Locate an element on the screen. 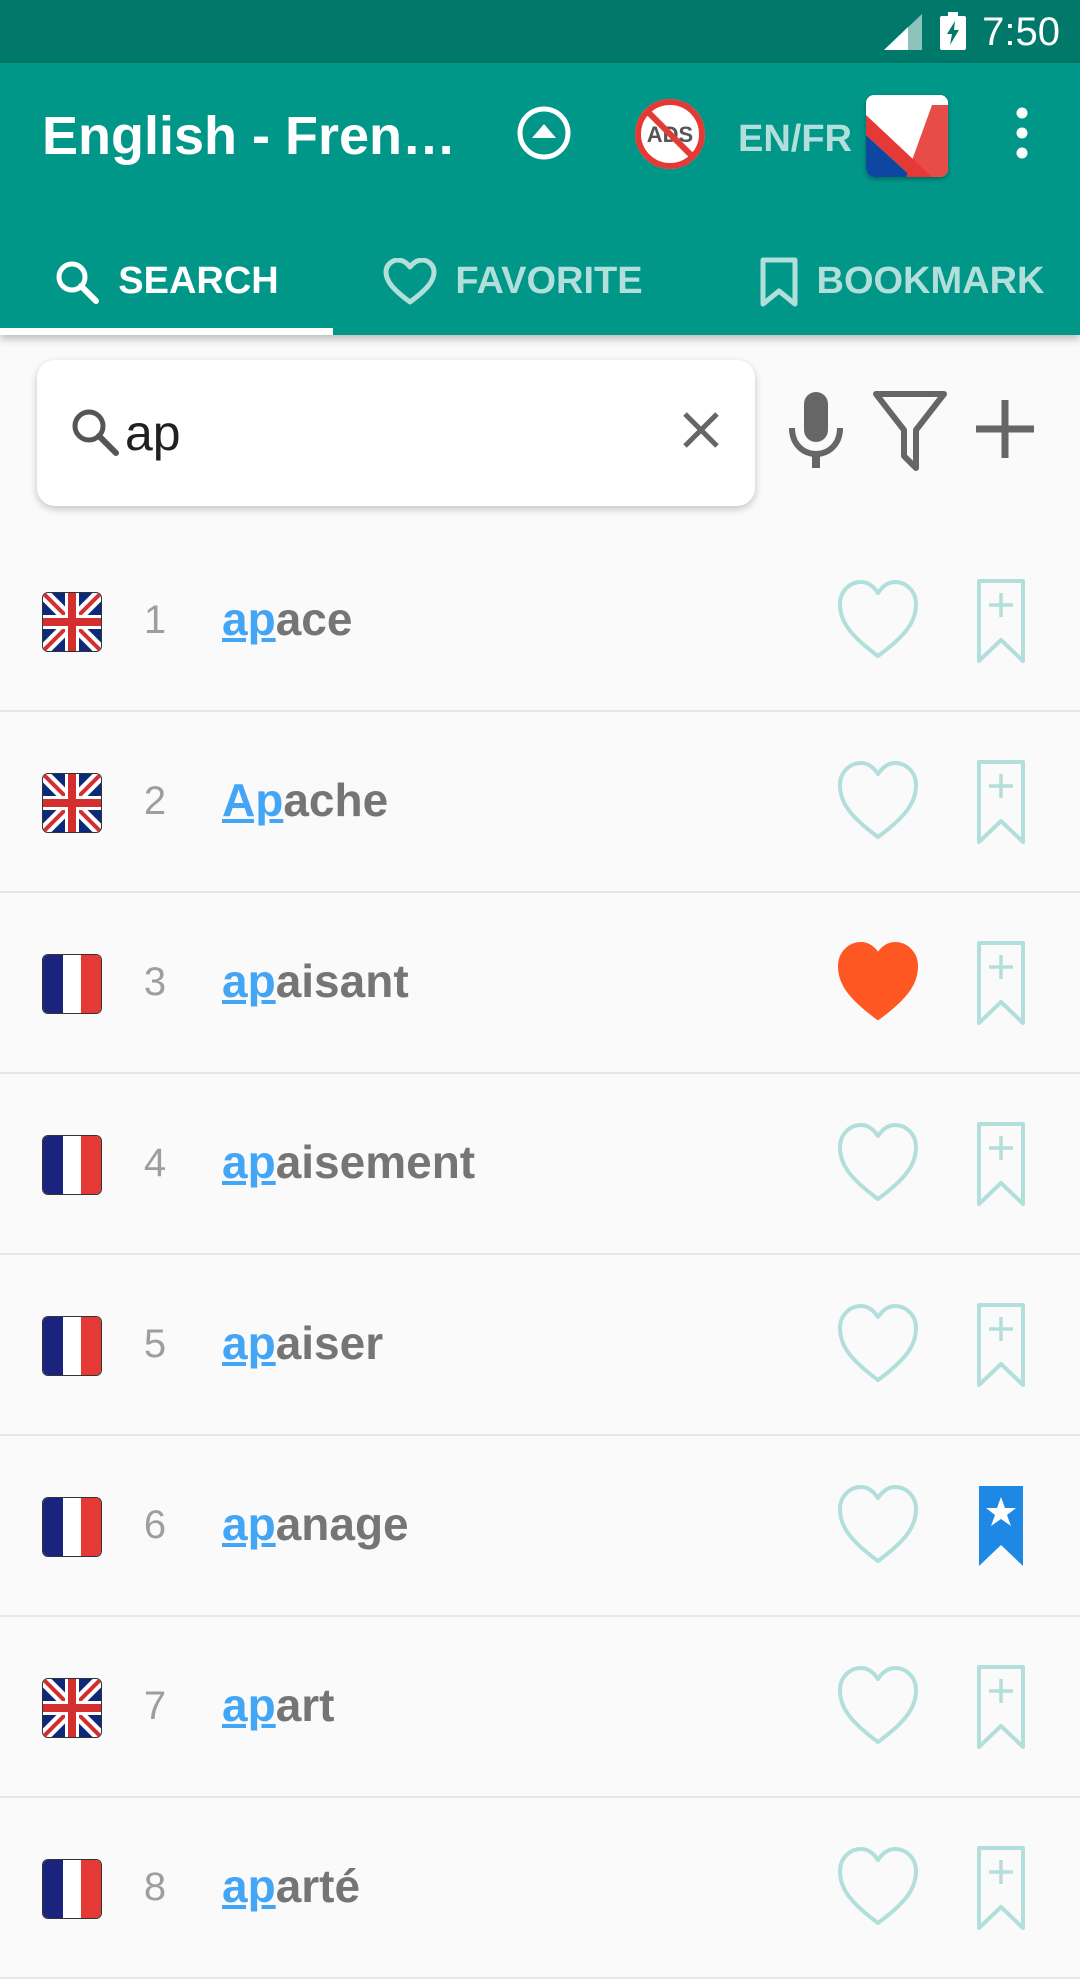 The width and height of the screenshot is (1080, 1979). list-item: 5 apaiser is located at coordinates (540, 1345).